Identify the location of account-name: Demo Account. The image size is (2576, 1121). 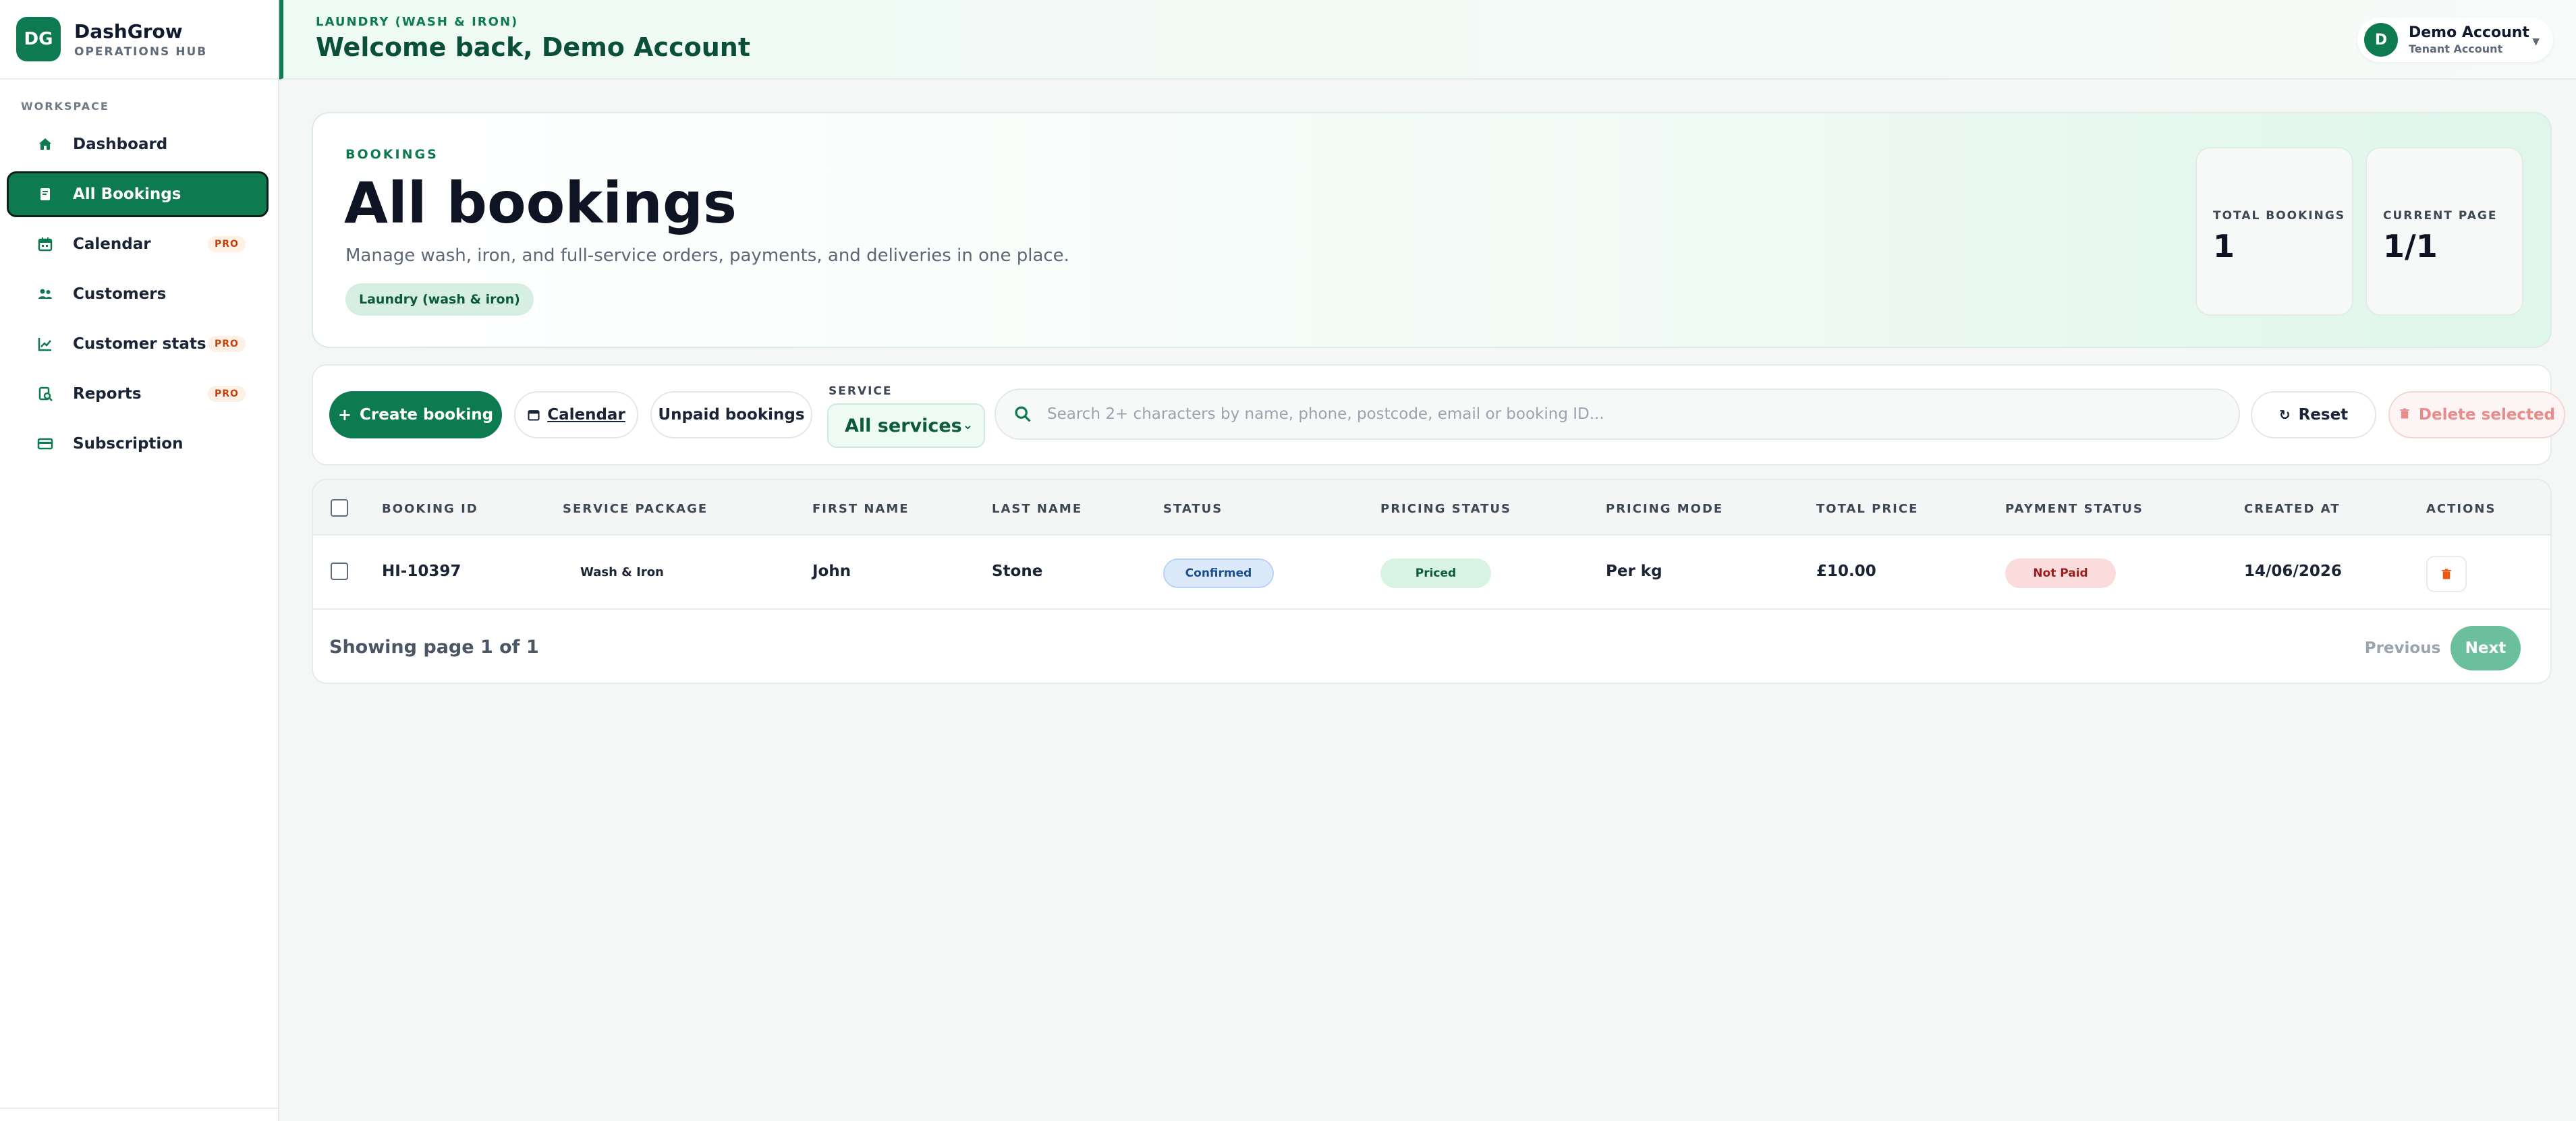
(2469, 32).